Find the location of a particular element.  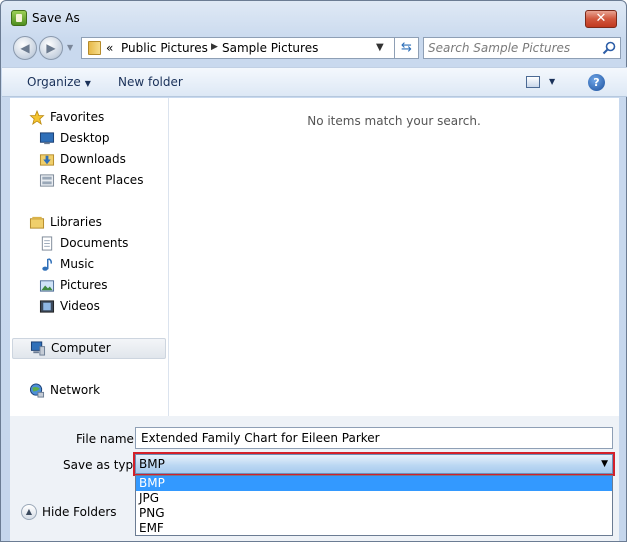

nav-favorites-label: Favorites is located at coordinates (77, 117).